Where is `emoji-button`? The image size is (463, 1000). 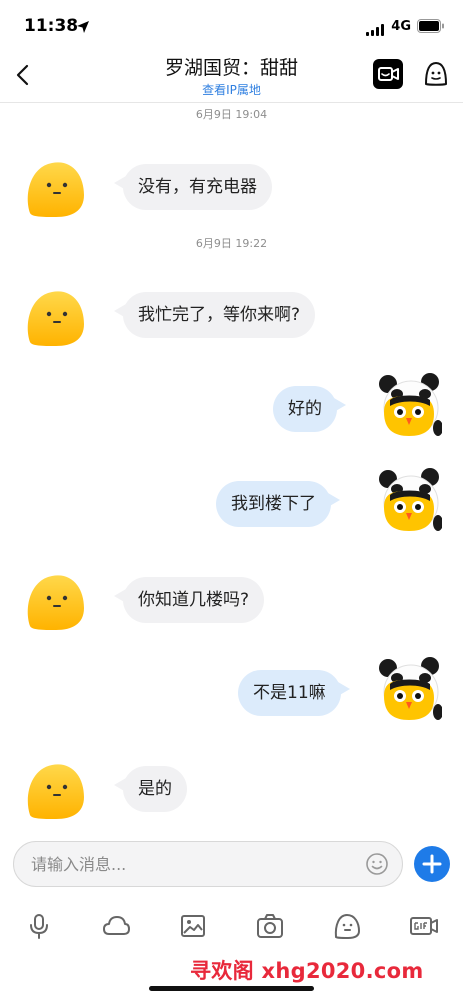
emoji-button is located at coordinates (377, 864).